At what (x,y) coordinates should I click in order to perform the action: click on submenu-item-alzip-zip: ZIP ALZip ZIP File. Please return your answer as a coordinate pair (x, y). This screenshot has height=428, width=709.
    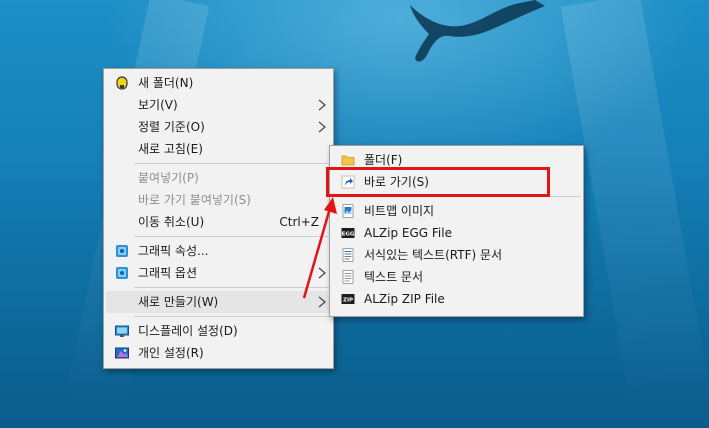
    Looking at the image, I should click on (456, 299).